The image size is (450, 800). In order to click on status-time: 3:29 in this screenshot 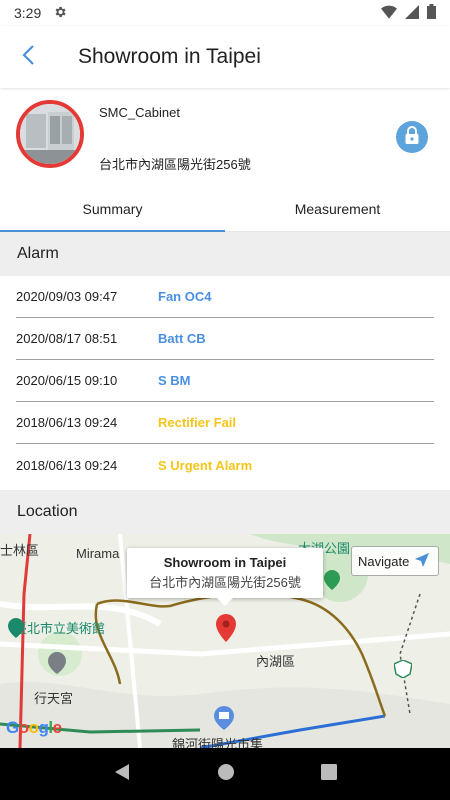, I will do `click(28, 13)`.